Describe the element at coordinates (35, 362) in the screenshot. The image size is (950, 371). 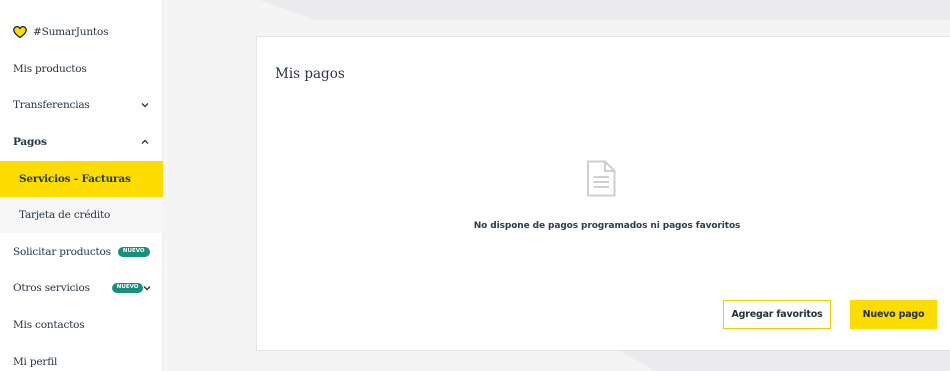
I see `sidebar-item-label: Mi perfil` at that location.